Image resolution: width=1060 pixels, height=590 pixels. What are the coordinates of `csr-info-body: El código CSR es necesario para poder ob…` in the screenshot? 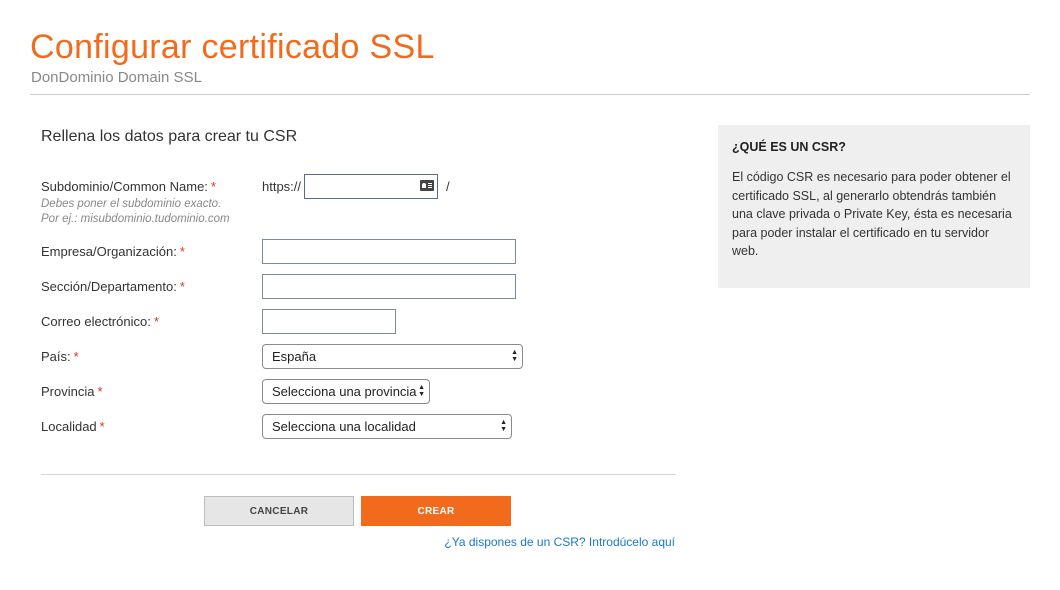 It's located at (872, 214).